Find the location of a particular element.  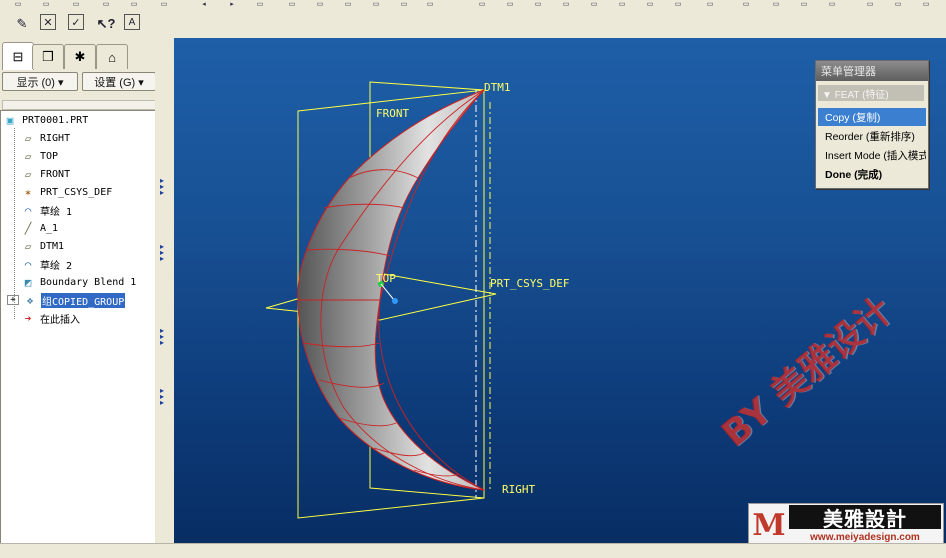

find-icon: ▭ is located at coordinates (404, 4).